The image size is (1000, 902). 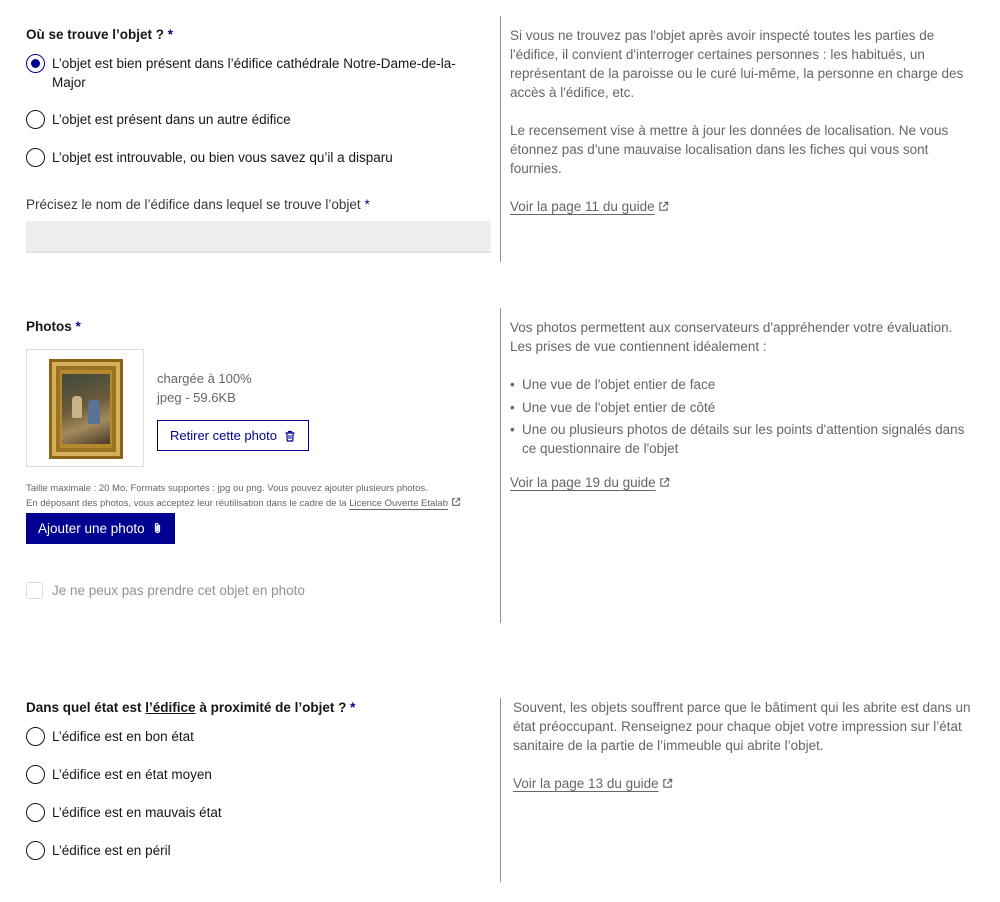 I want to click on guide-link-page-11: Voir la page 11 du guide, so click(x=589, y=206).